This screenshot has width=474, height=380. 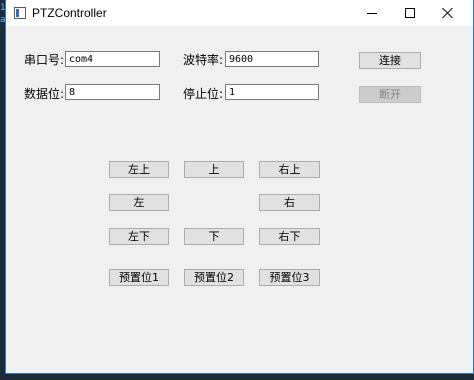 I want to click on down-left-button: 左下, so click(x=139, y=236).